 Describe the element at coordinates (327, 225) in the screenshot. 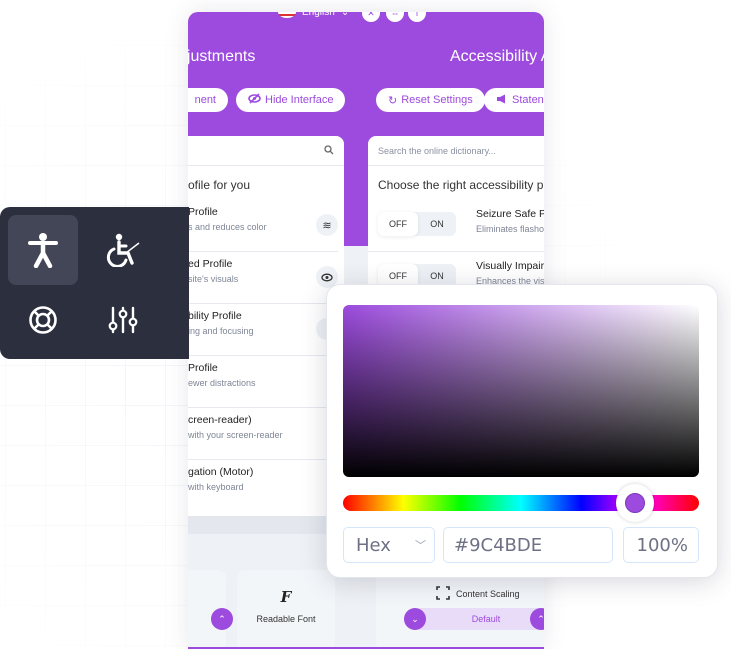

I see `waves-icon: ≋` at that location.